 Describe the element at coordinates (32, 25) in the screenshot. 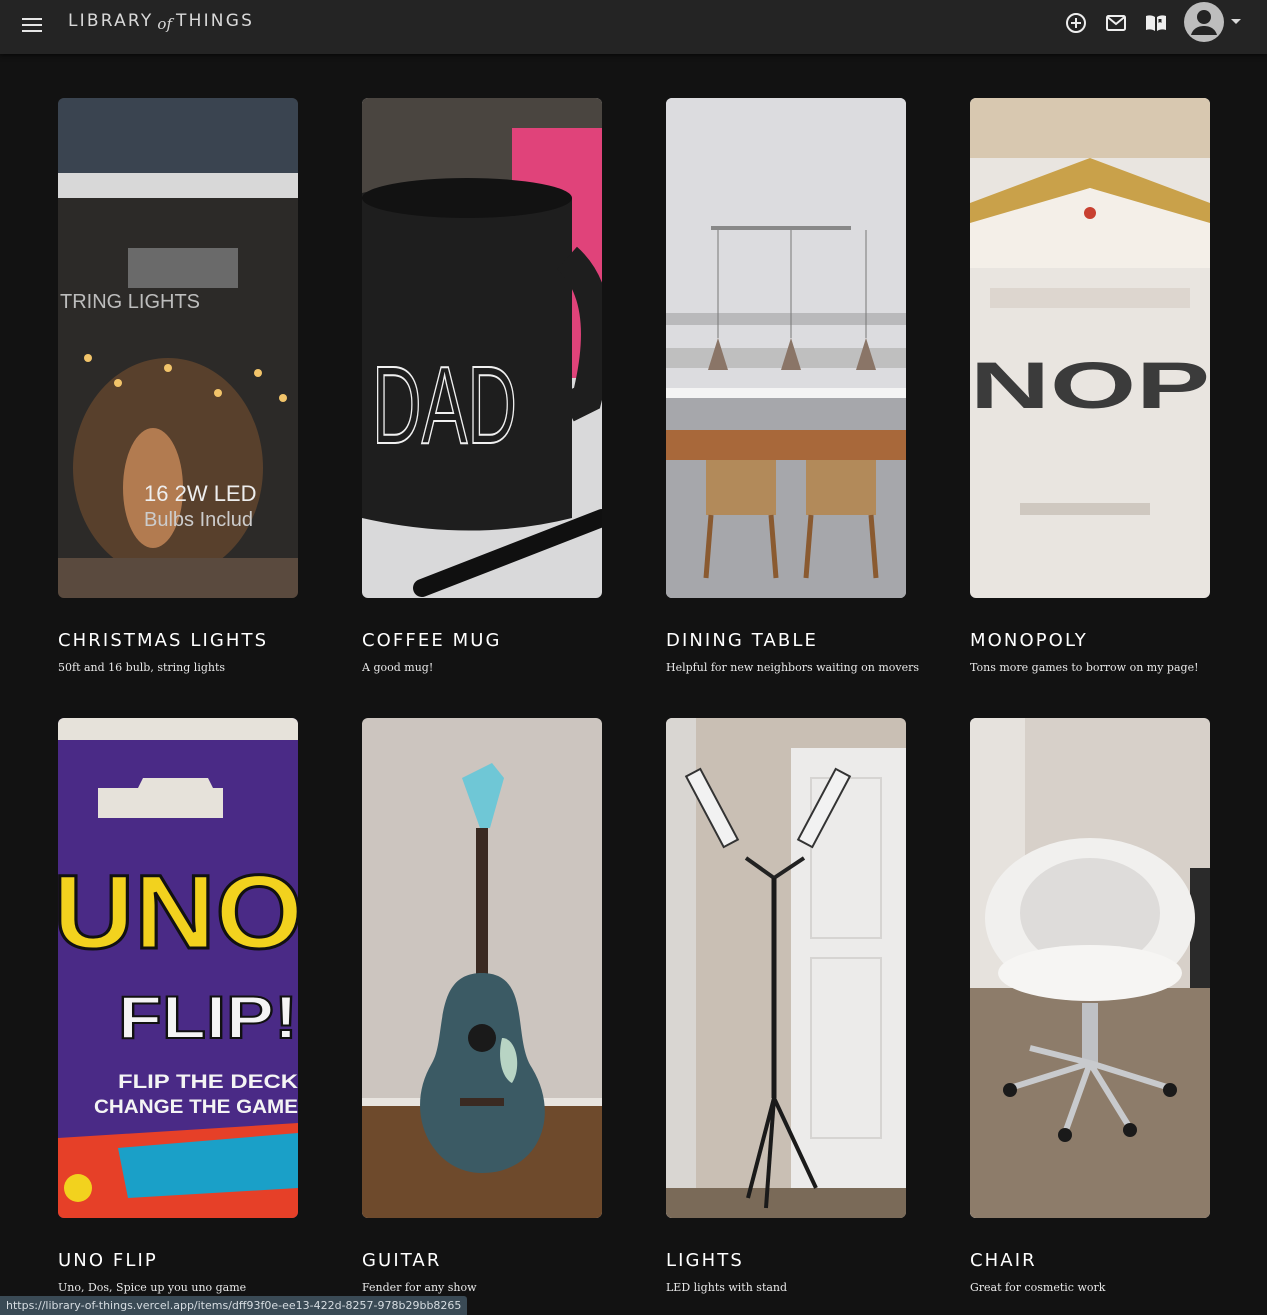

I see `menu-icon` at that location.